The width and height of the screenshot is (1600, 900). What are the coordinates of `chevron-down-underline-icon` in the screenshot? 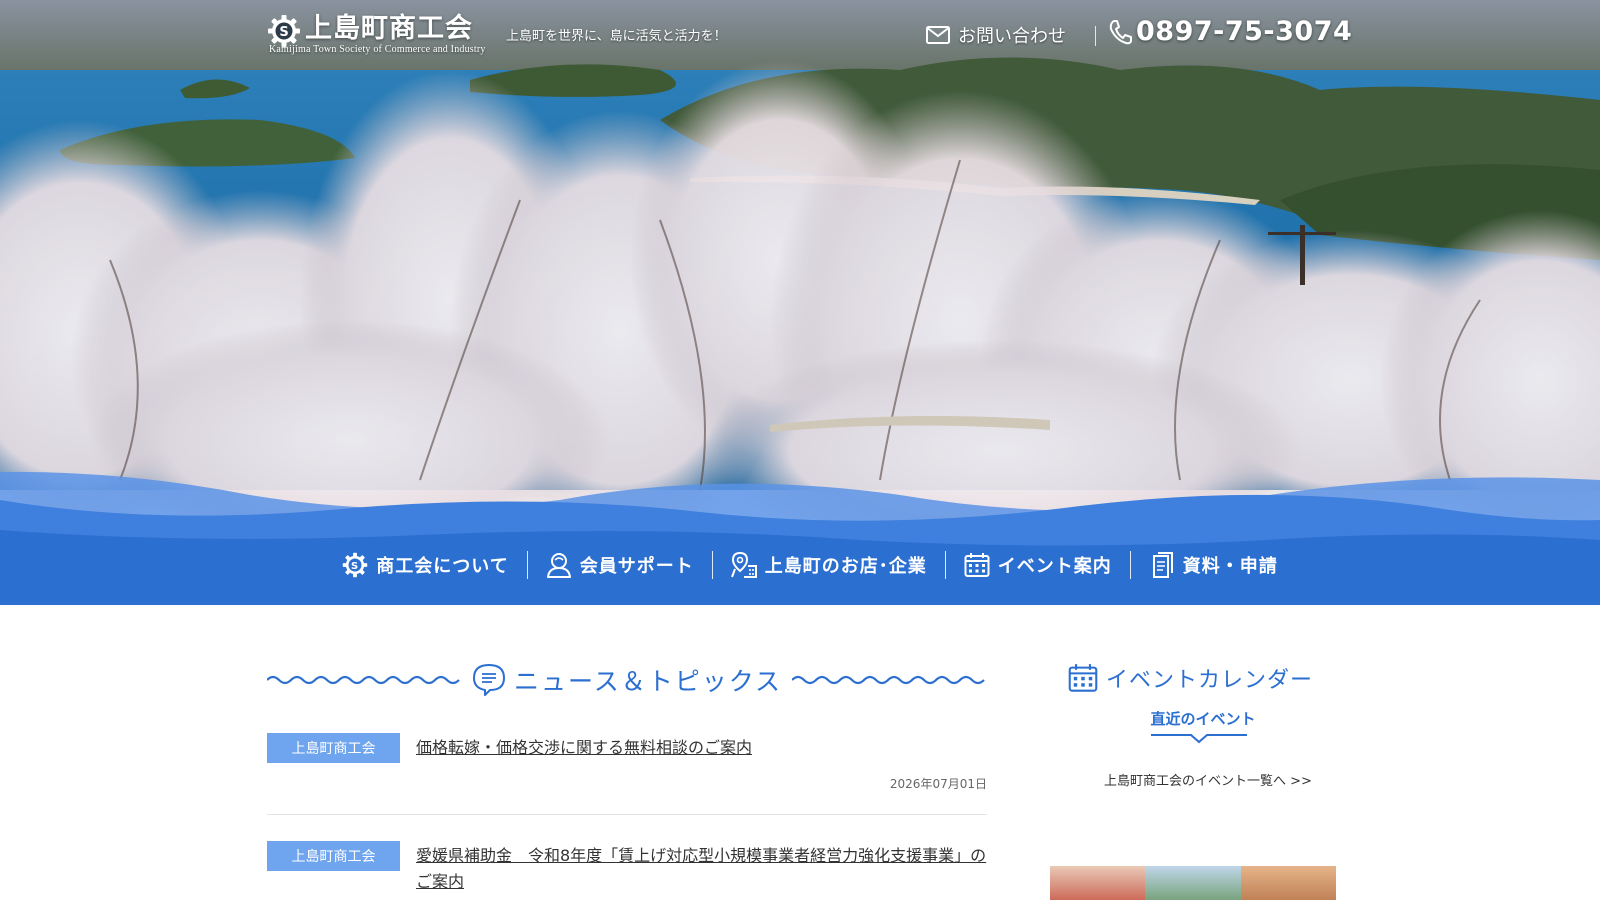 It's located at (1199, 739).